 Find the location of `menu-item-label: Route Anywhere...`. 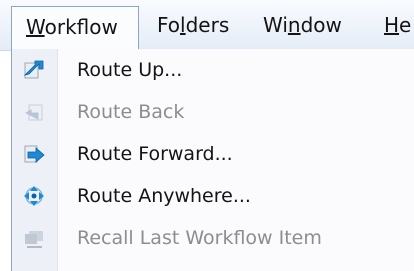

menu-item-label: Route Anywhere... is located at coordinates (164, 196).